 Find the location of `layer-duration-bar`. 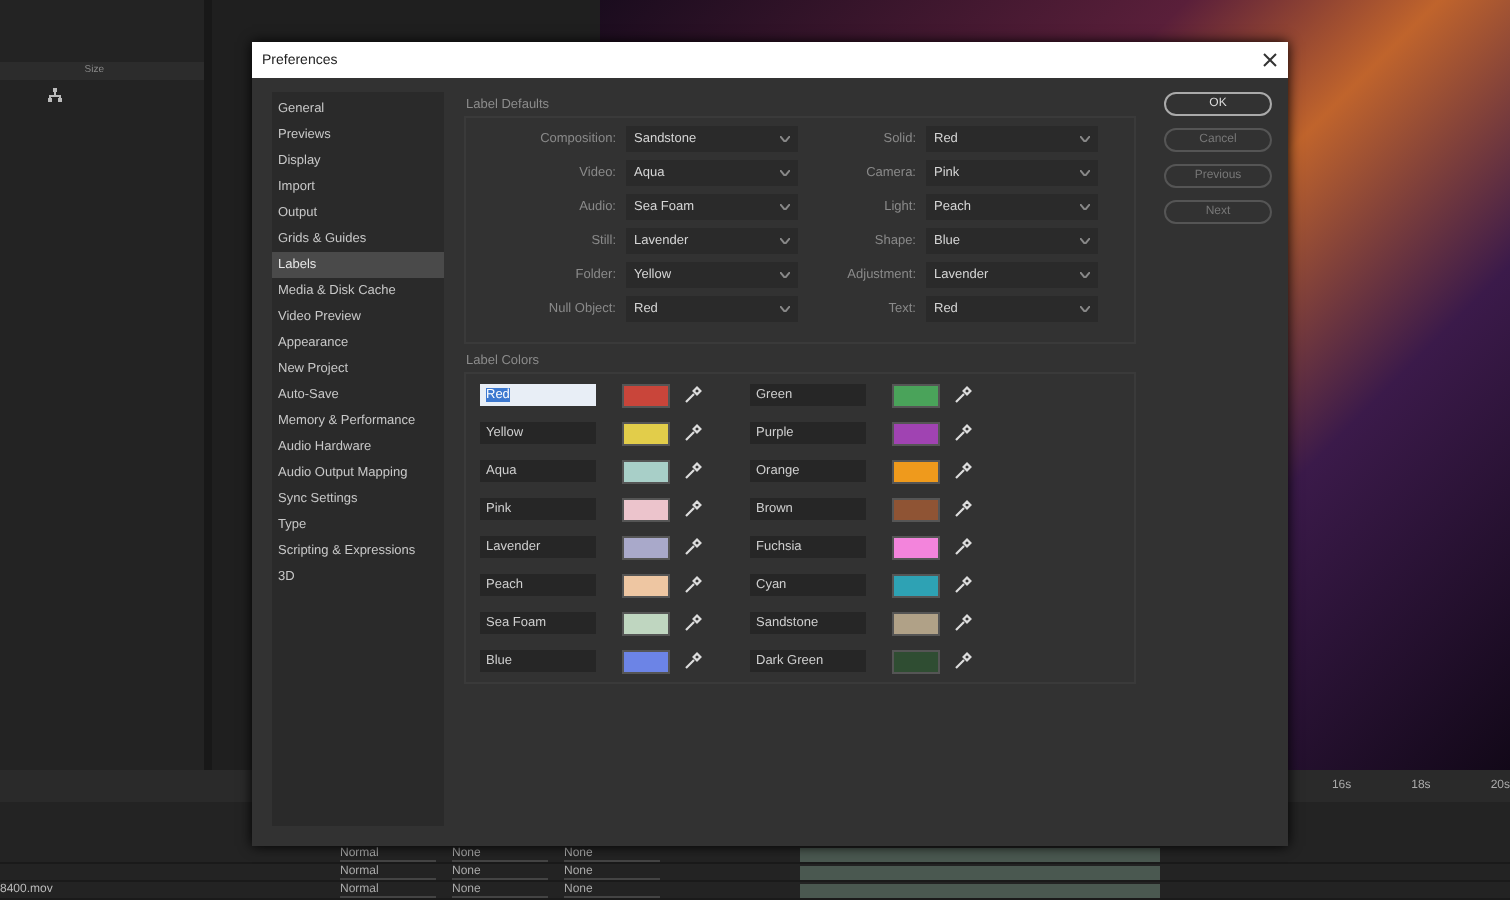

layer-duration-bar is located at coordinates (980, 854).